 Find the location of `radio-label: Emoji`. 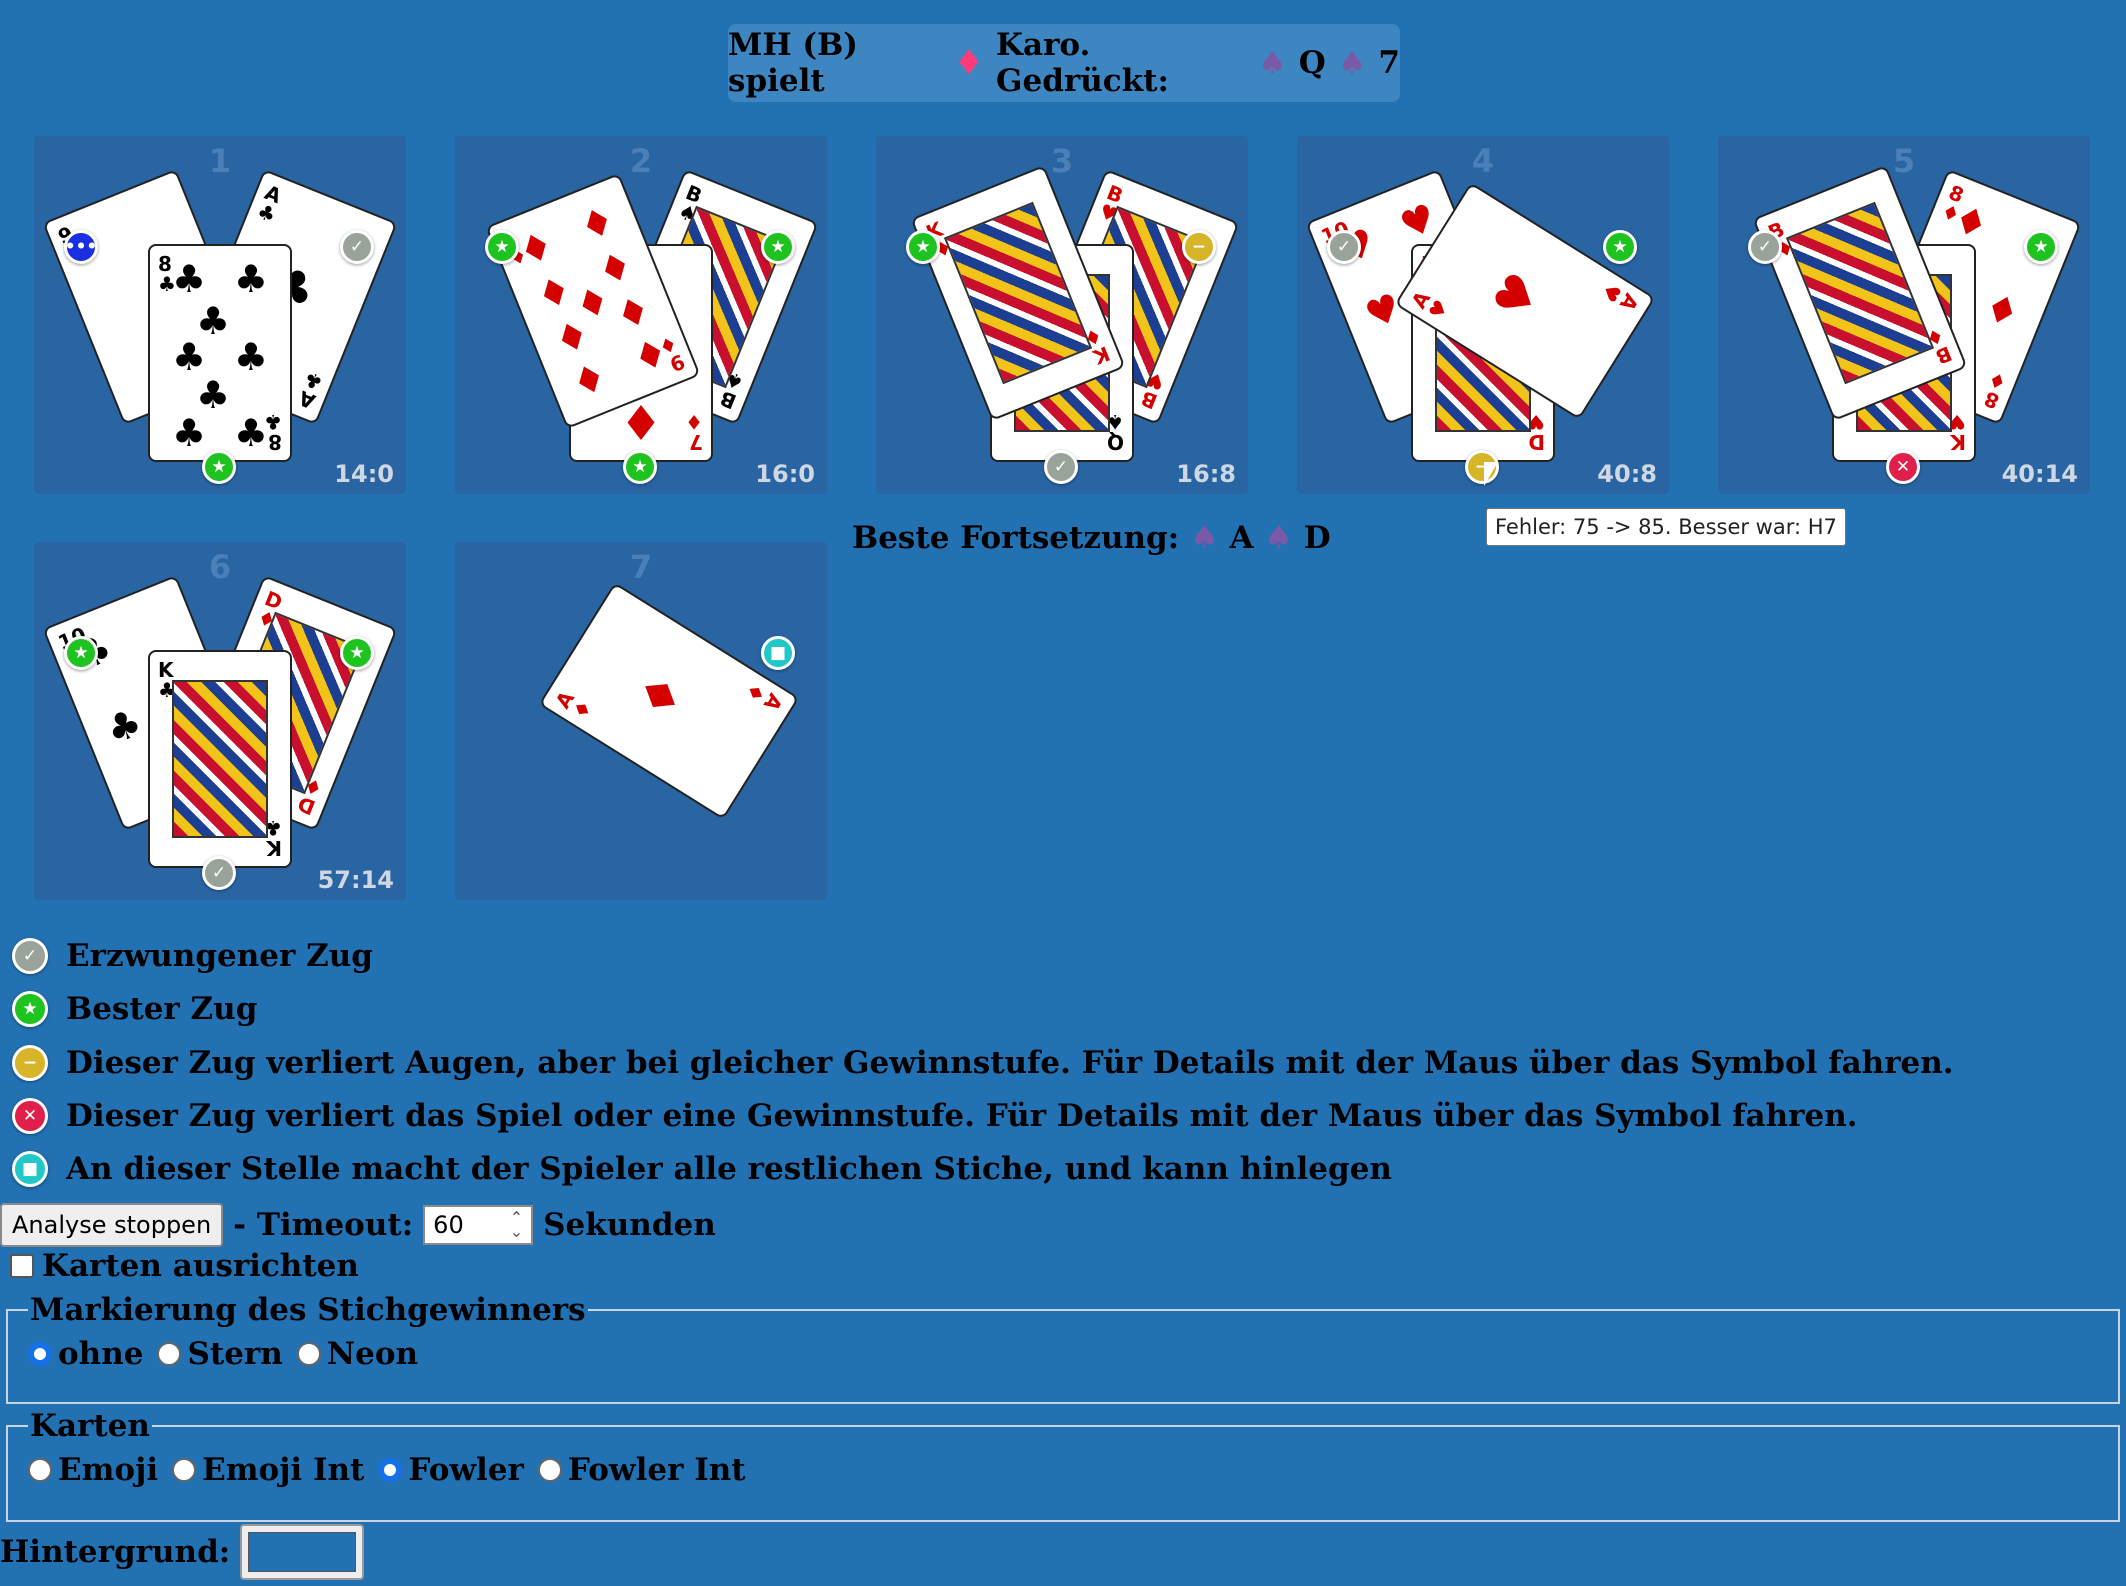

radio-label: Emoji is located at coordinates (108, 1470).